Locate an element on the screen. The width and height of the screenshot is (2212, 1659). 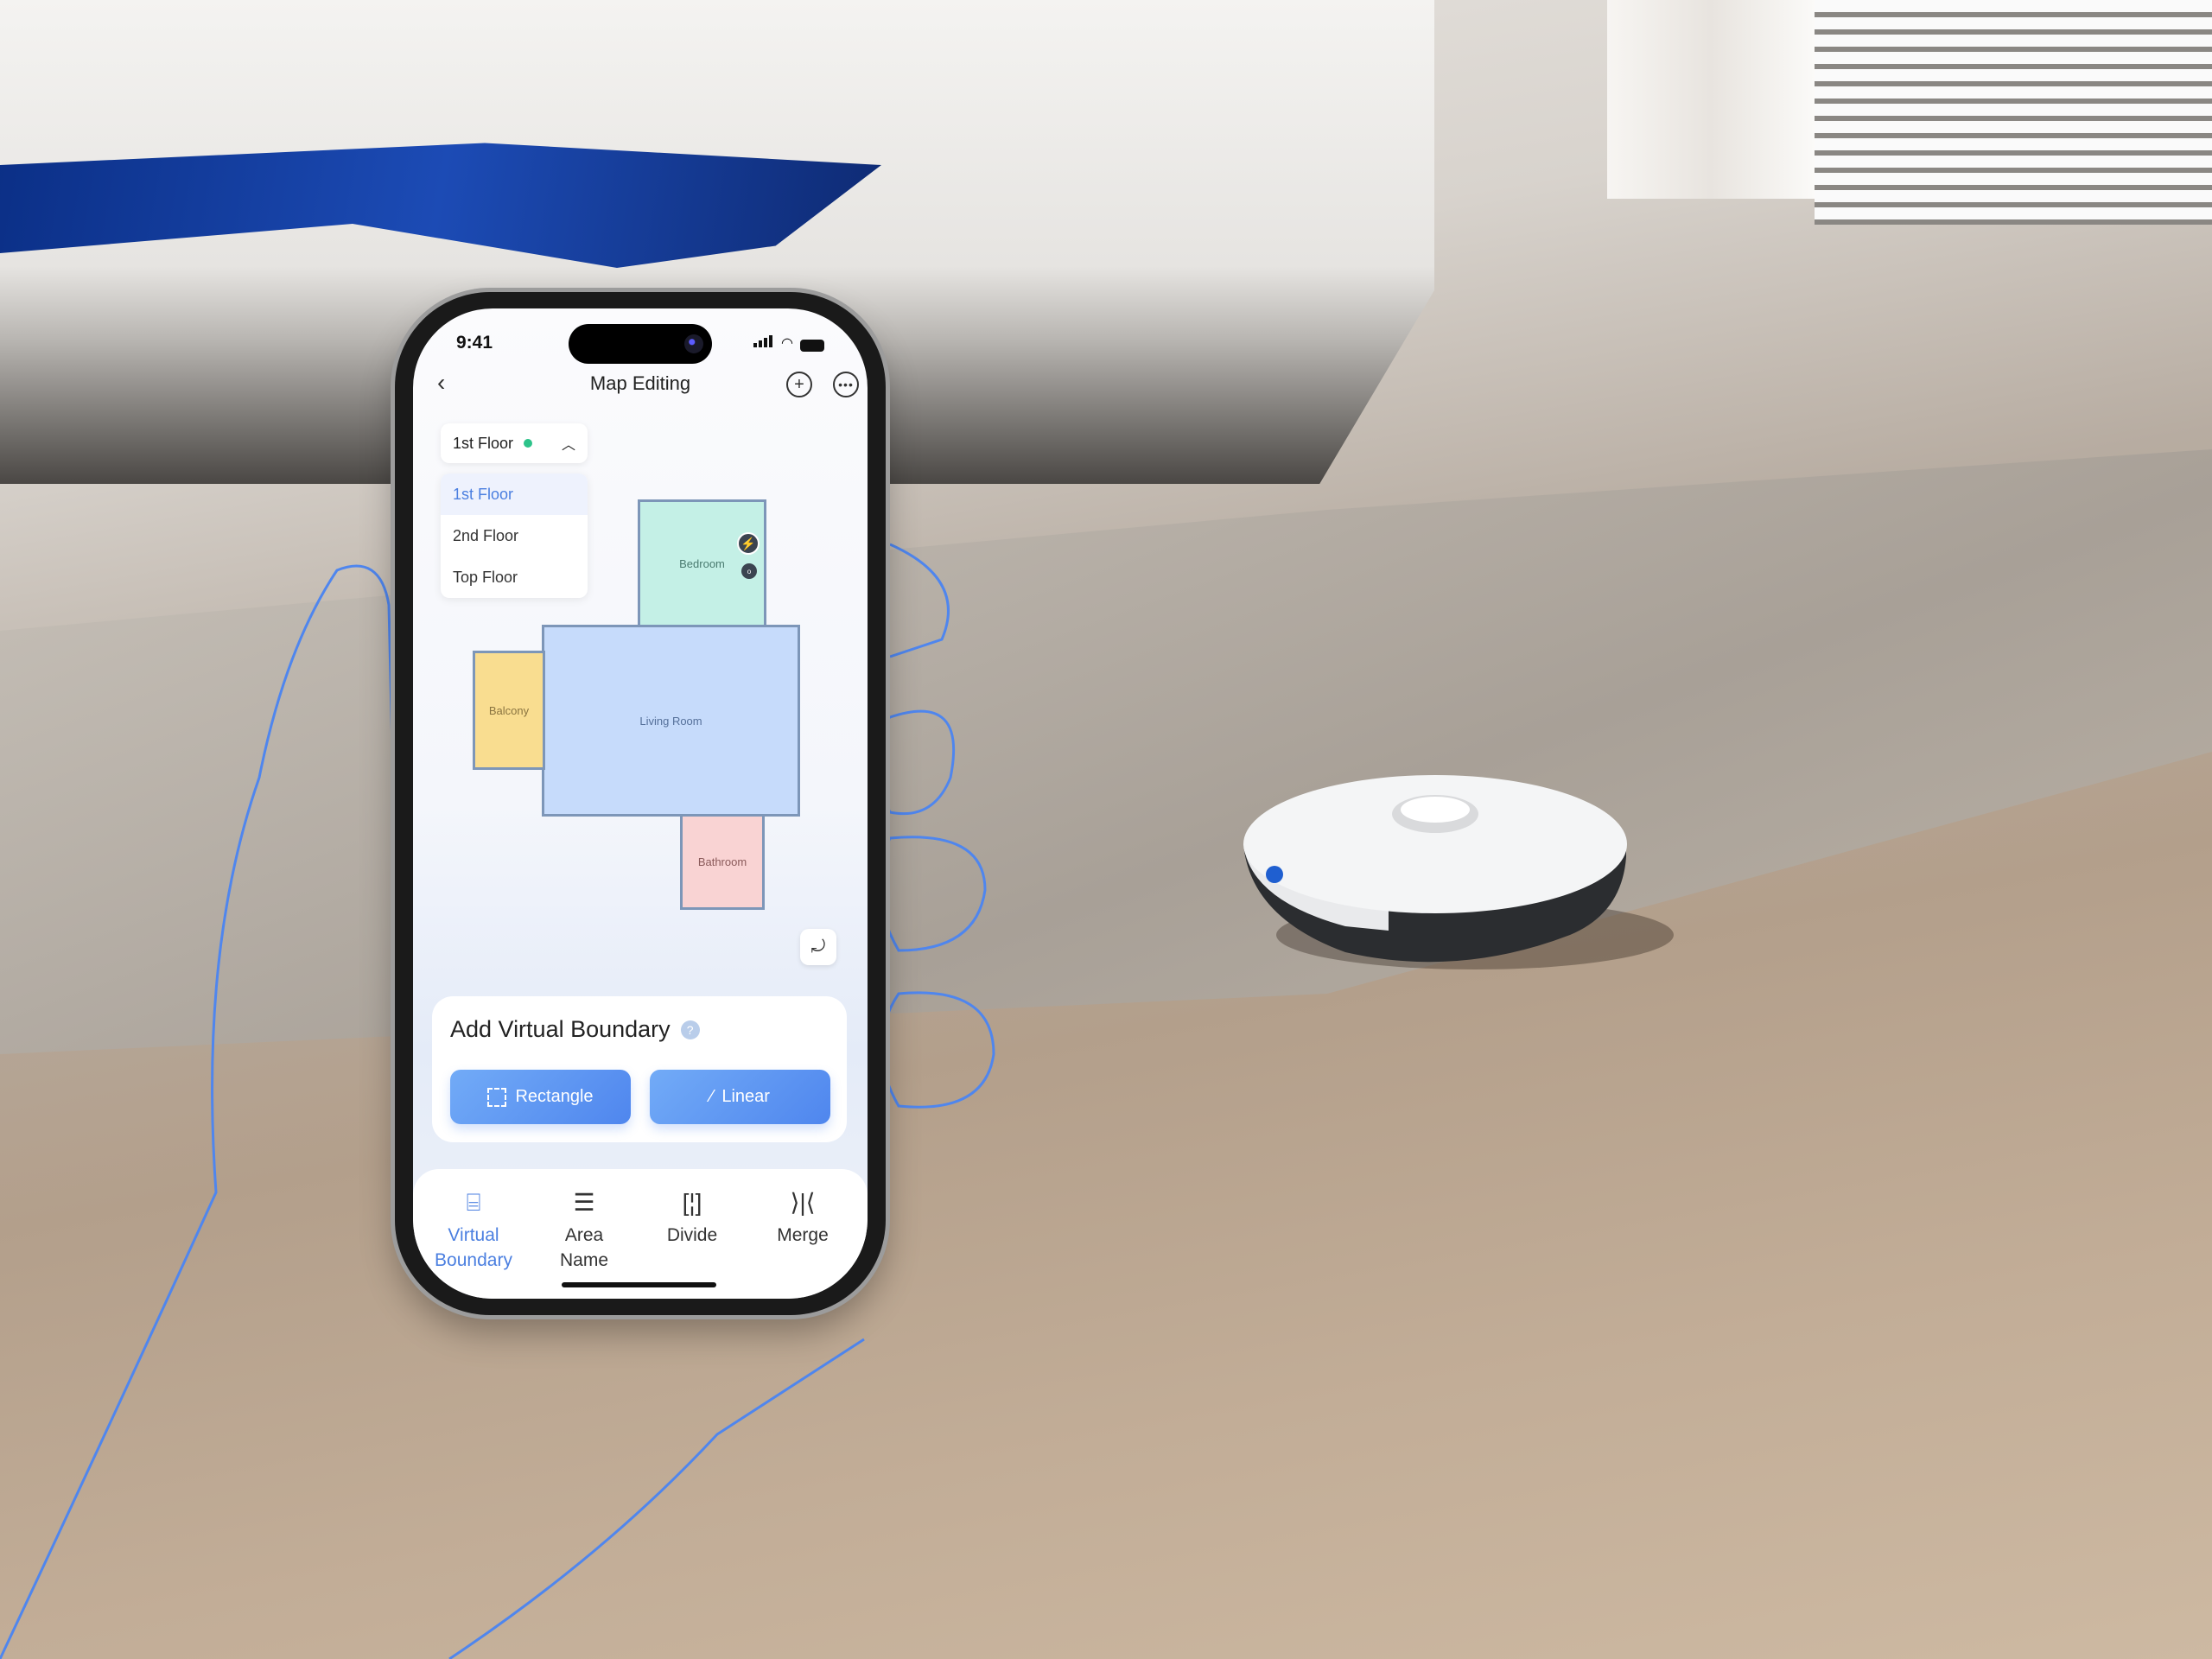
window-blinds is located at coordinates (2013, 112).